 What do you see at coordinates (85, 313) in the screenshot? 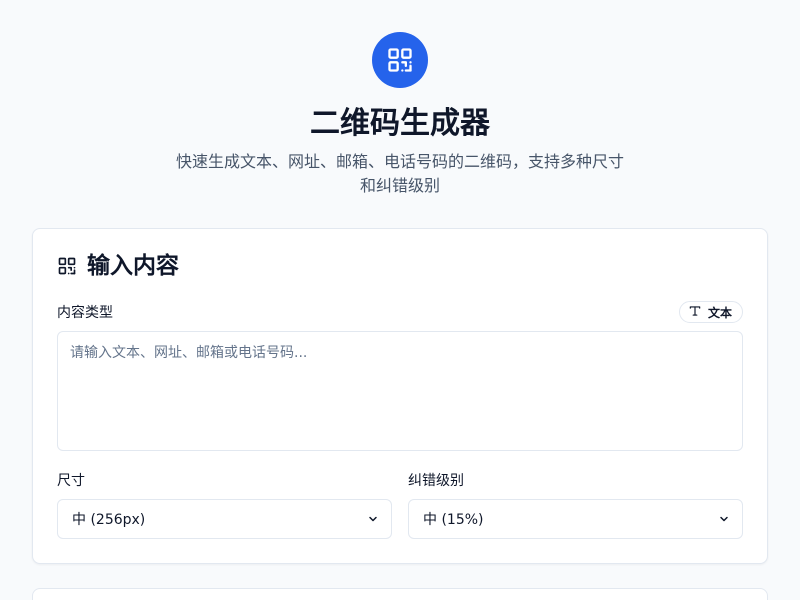
I see `content-type-label: 内容类型` at bounding box center [85, 313].